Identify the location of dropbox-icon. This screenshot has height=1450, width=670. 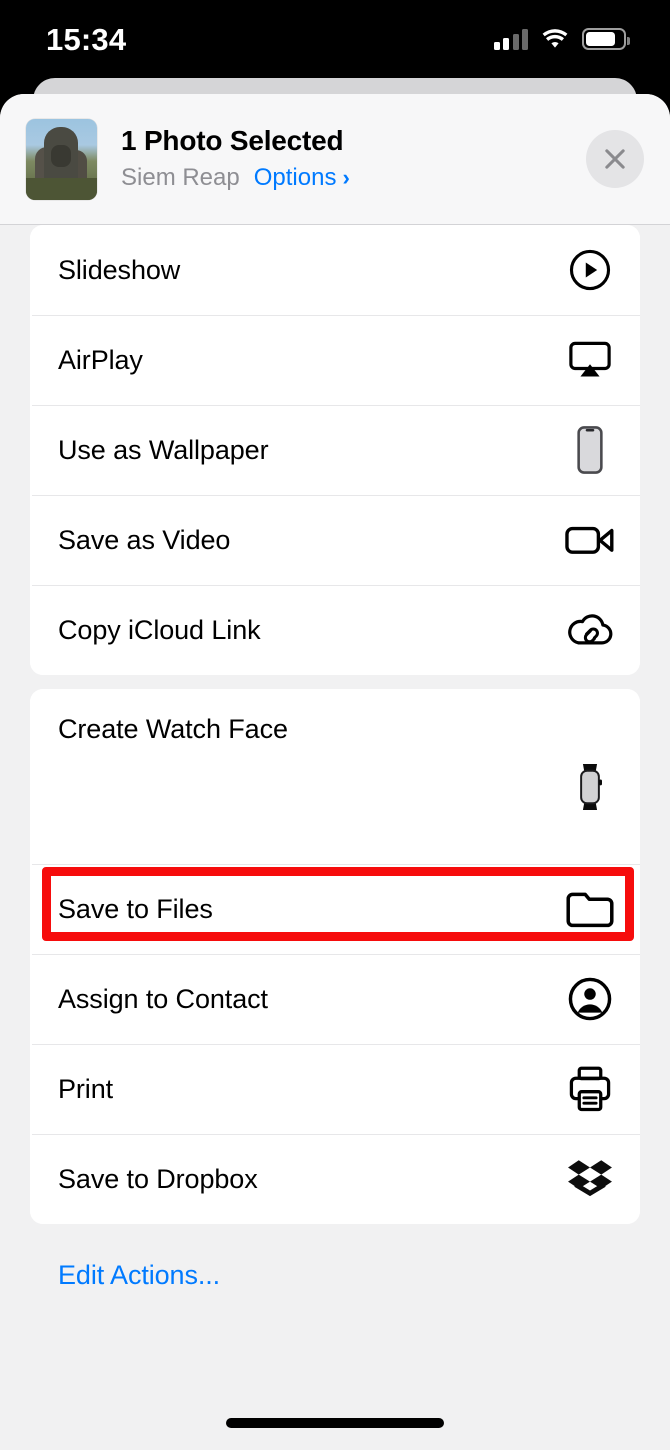
(590, 1179).